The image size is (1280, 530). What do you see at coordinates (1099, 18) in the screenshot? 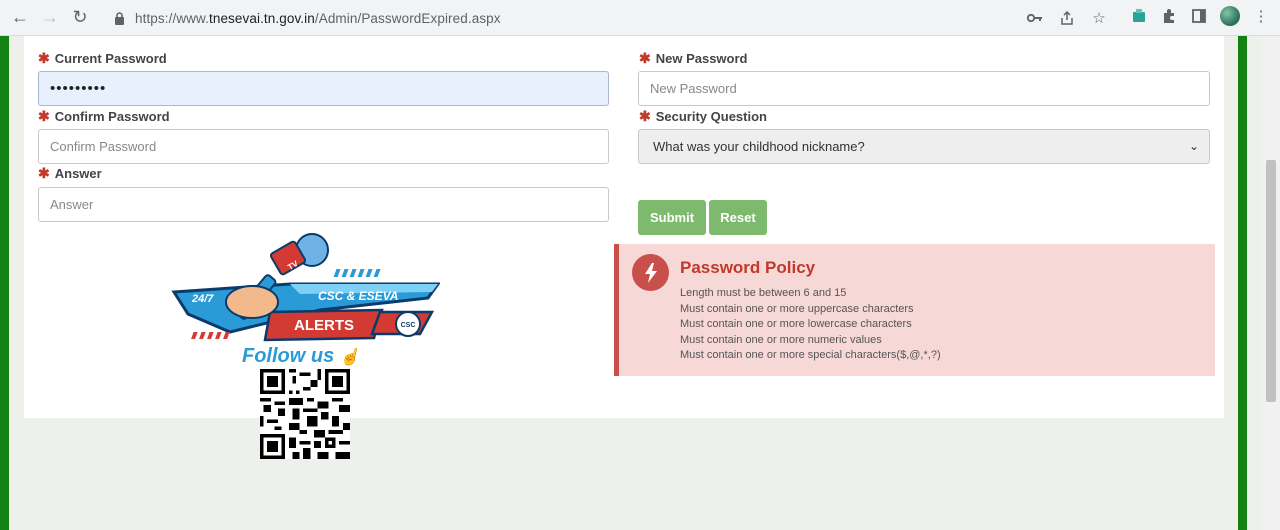
I see `bookmark-star-icon: ☆` at bounding box center [1099, 18].